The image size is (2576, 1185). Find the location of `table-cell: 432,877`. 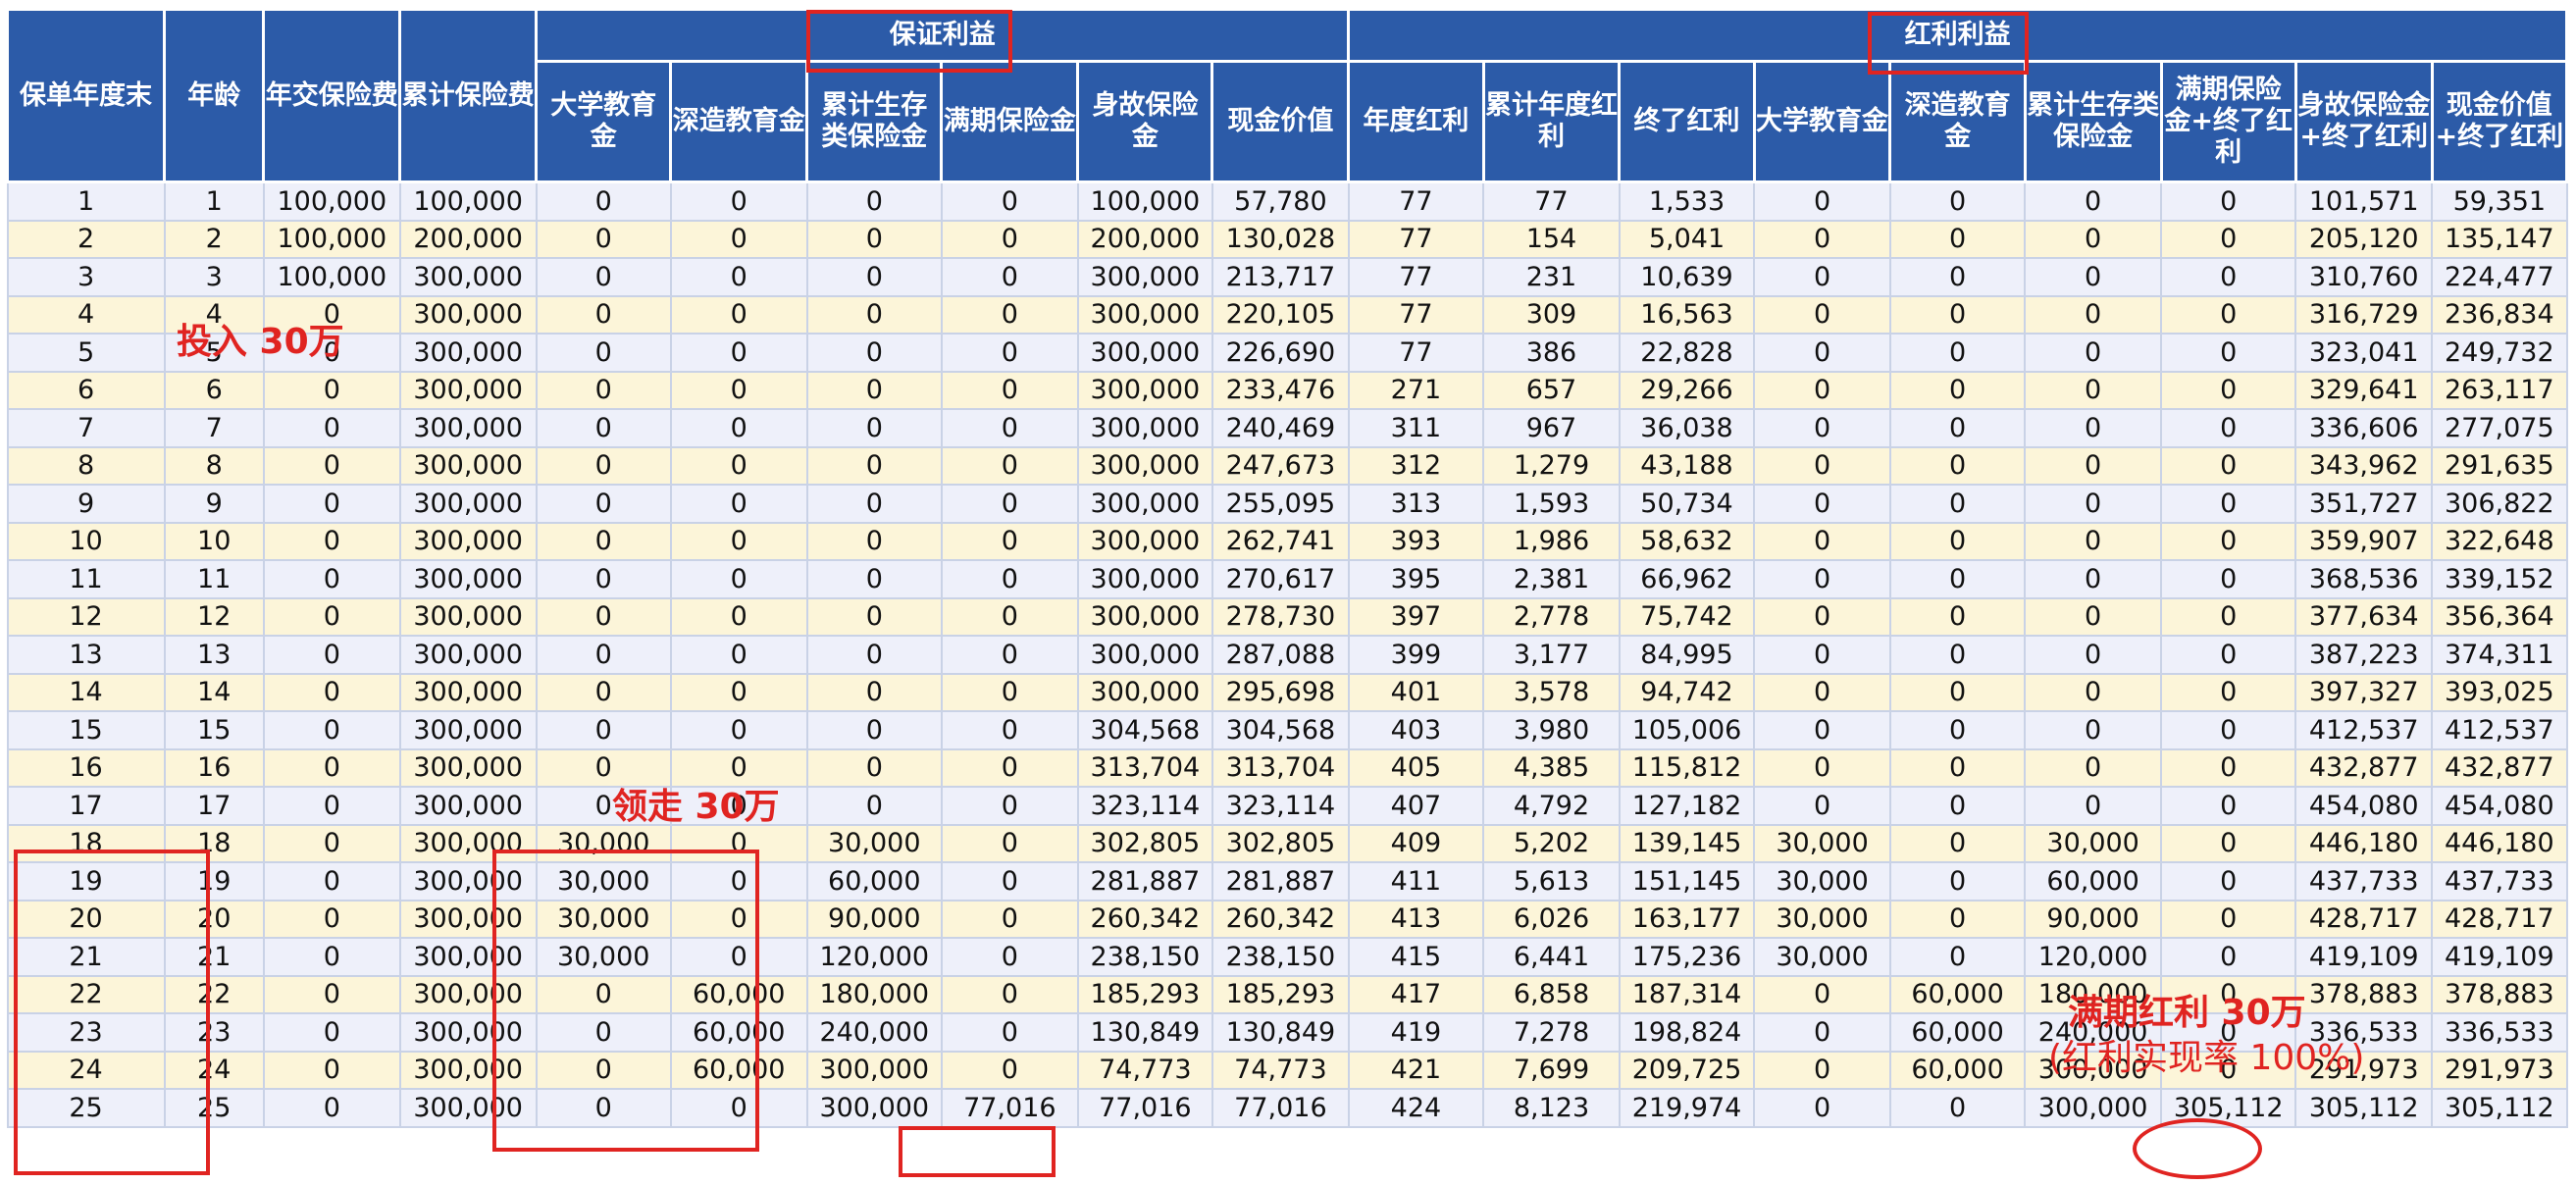

table-cell: 432,877 is located at coordinates (2364, 767).